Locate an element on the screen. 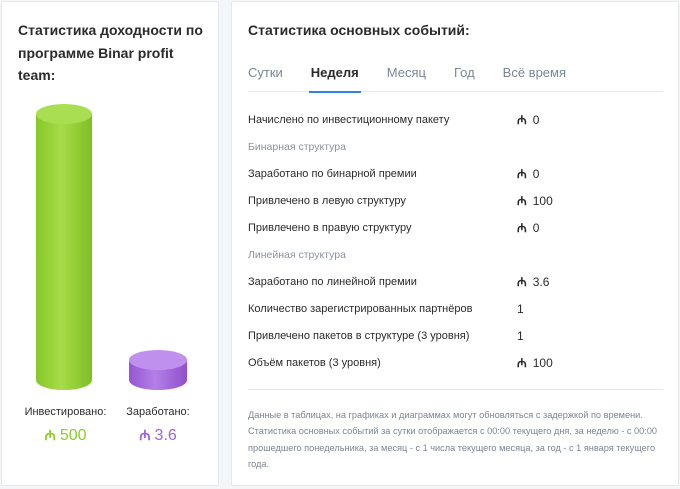 The image size is (680, 489). section-header: Бинарная структура is located at coordinates (297, 146).